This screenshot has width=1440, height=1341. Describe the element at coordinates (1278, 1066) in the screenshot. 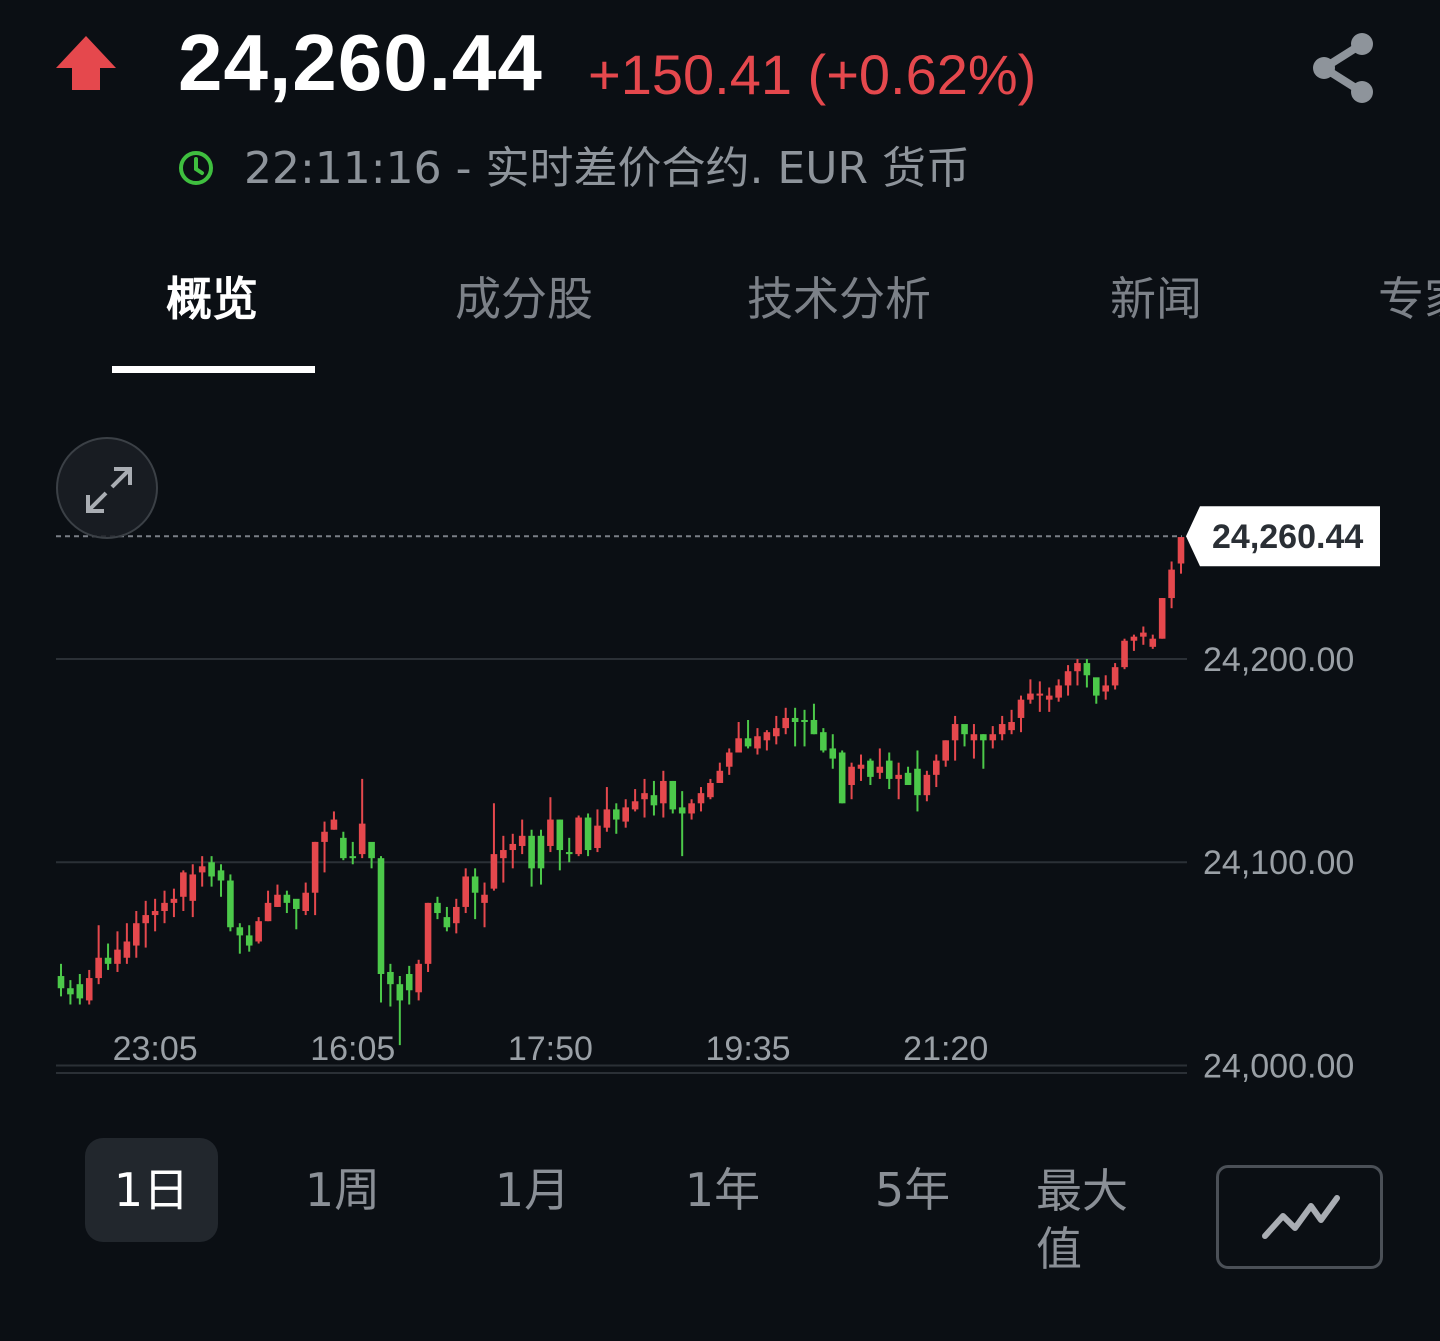

I see `y-tick-label: 24,000.00` at that location.